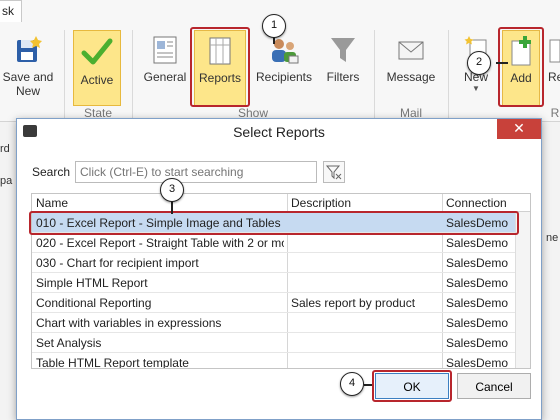 The height and width of the screenshot is (420, 560). What do you see at coordinates (352, 384) in the screenshot?
I see `callout-4: 4` at bounding box center [352, 384].